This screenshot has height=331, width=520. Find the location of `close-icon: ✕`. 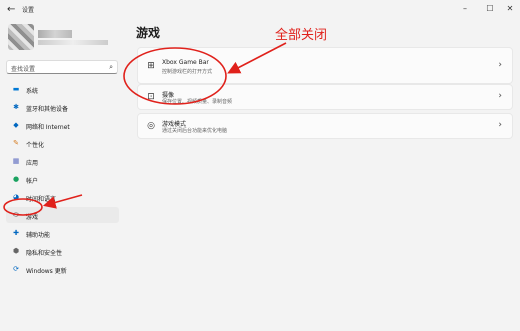

close-icon: ✕ is located at coordinates (510, 9).